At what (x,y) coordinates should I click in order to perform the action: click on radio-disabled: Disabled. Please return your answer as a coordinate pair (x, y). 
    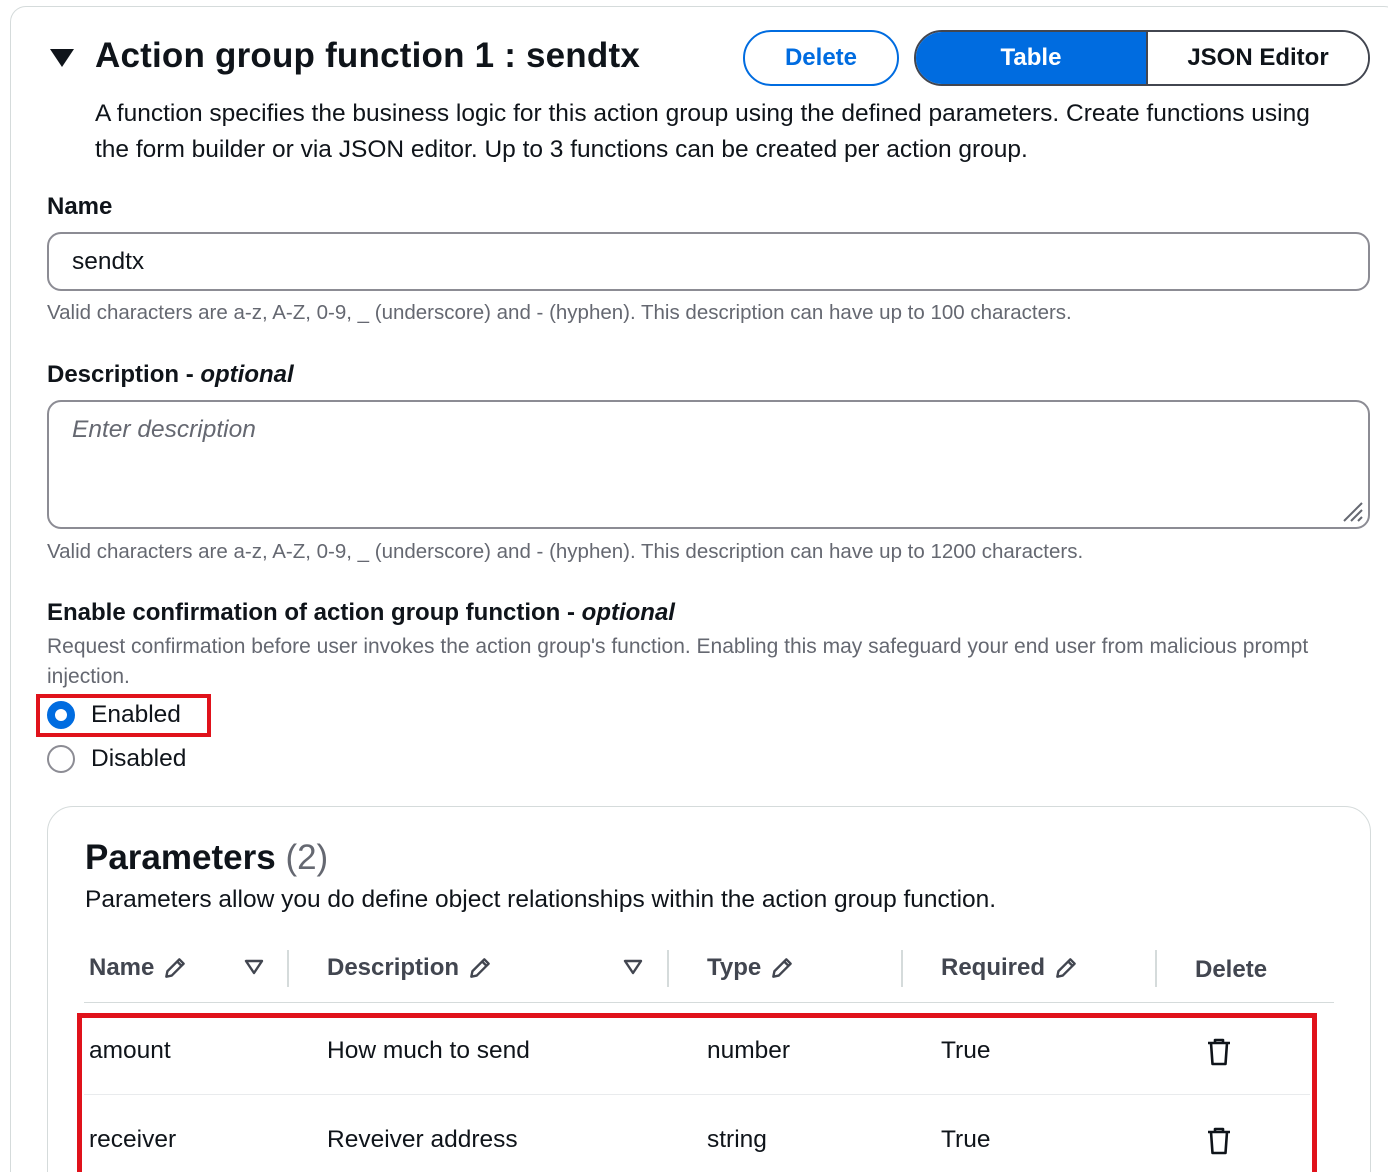
    Looking at the image, I should click on (116, 759).